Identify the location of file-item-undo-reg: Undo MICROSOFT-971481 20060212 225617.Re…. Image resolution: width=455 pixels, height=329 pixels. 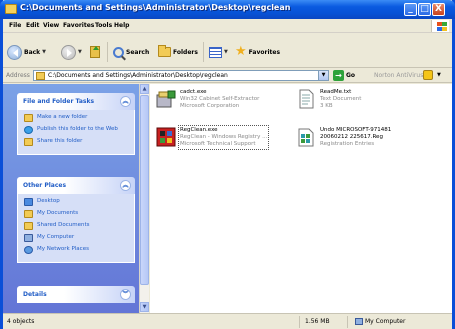
(343, 137).